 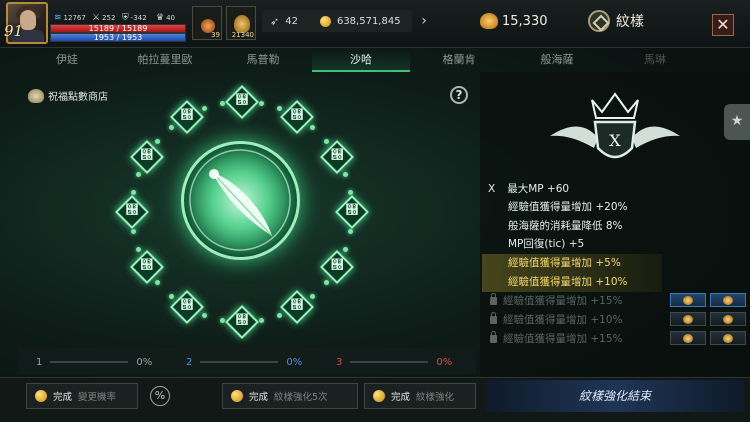 What do you see at coordinates (239, 362) in the screenshot?
I see `progress-2-track` at bounding box center [239, 362].